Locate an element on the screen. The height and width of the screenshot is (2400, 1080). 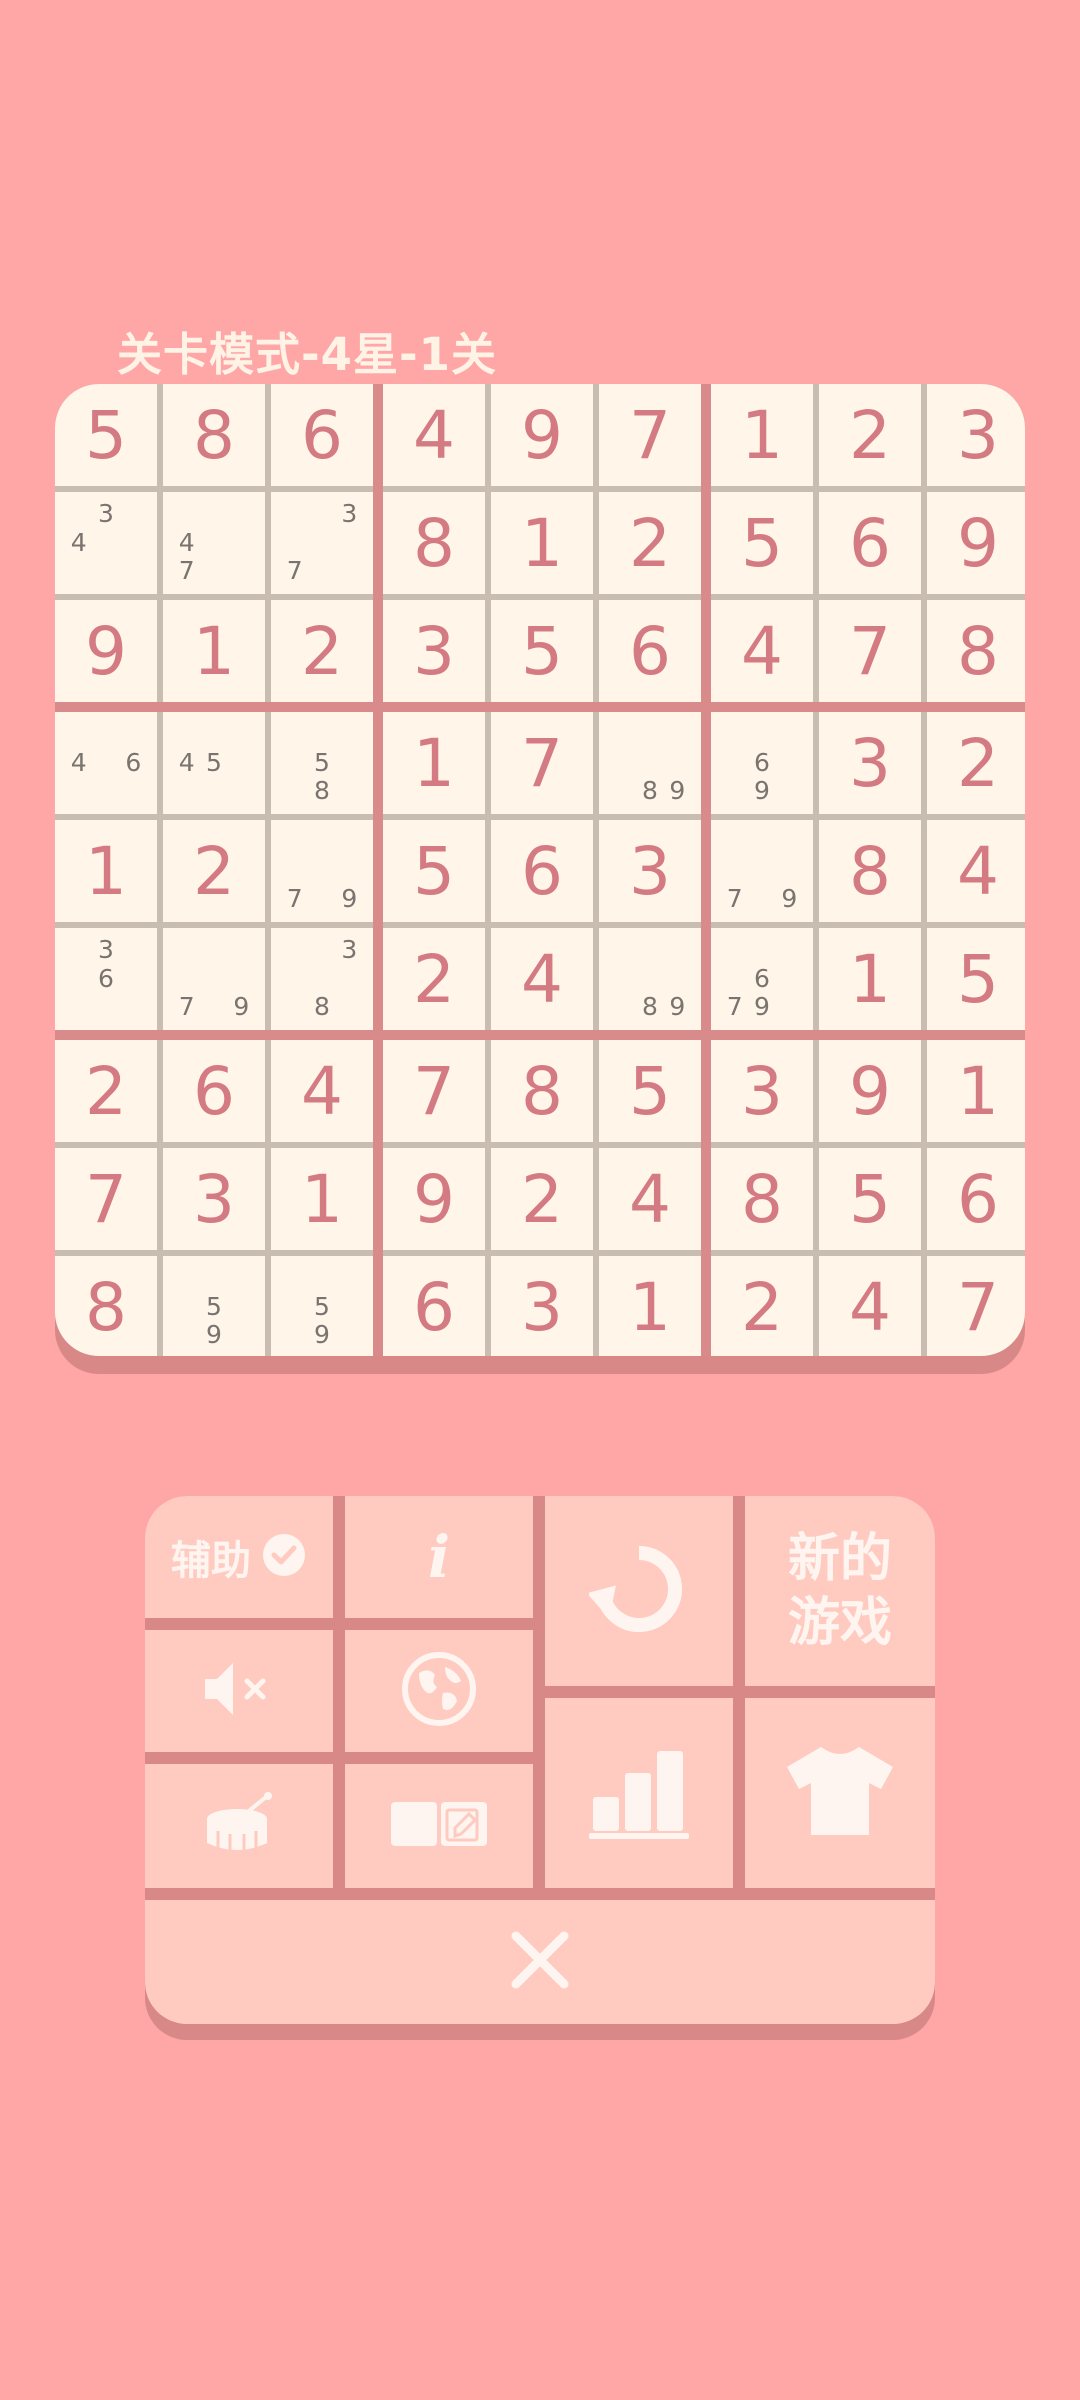
board-cell: 46 is located at coordinates (106, 763).